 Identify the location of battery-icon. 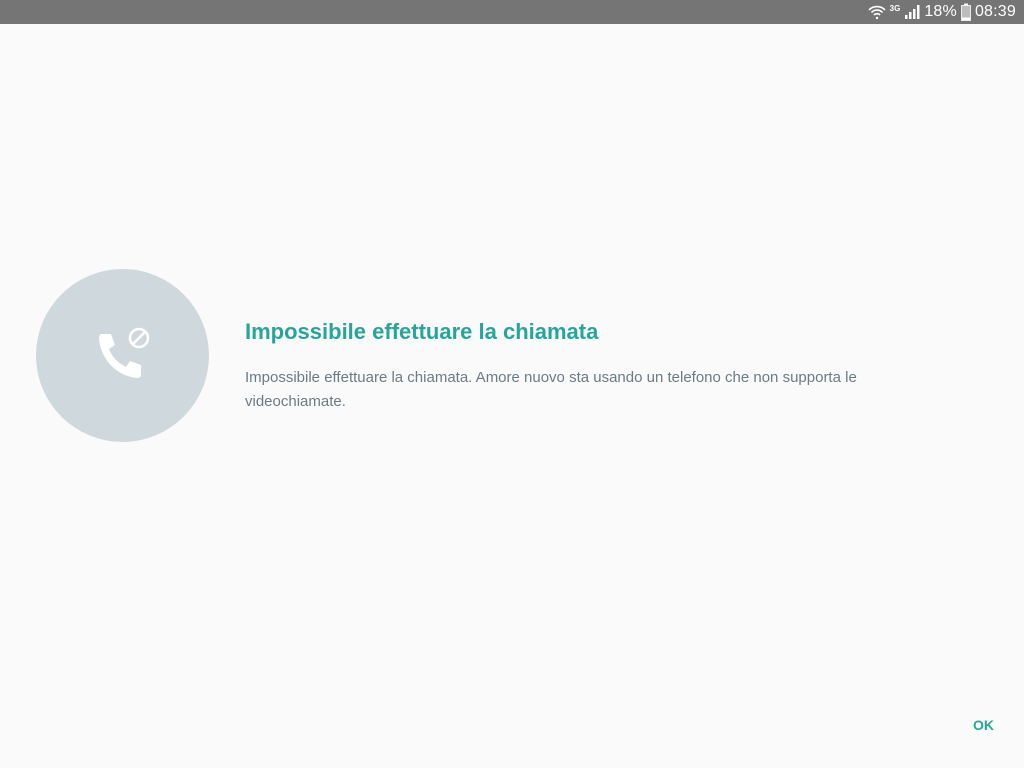
(966, 12).